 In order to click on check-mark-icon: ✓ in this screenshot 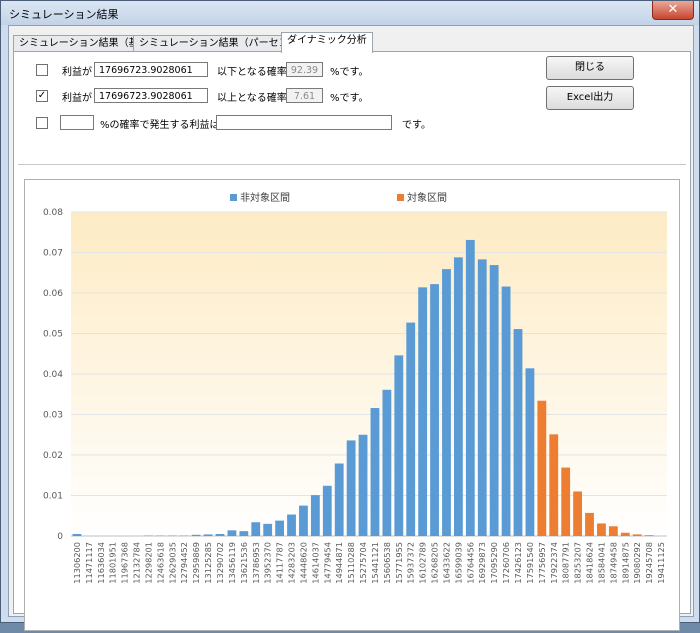, I will do `click(42, 95)`.